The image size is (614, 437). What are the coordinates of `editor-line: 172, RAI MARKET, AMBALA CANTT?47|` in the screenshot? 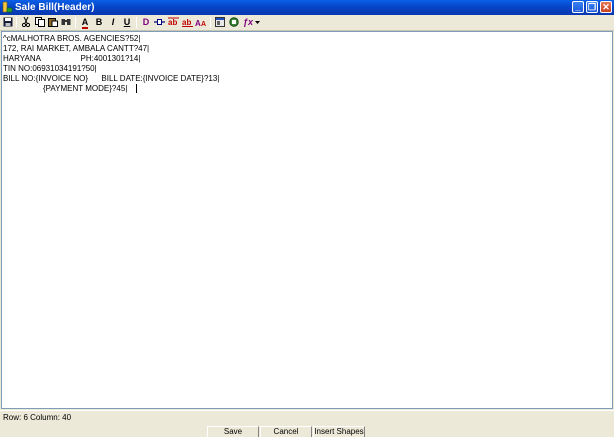 It's located at (76, 48).